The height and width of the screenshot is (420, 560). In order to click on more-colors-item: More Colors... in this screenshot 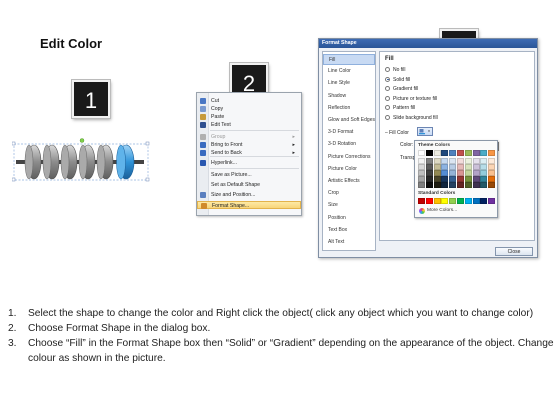, I will do `click(457, 211)`.